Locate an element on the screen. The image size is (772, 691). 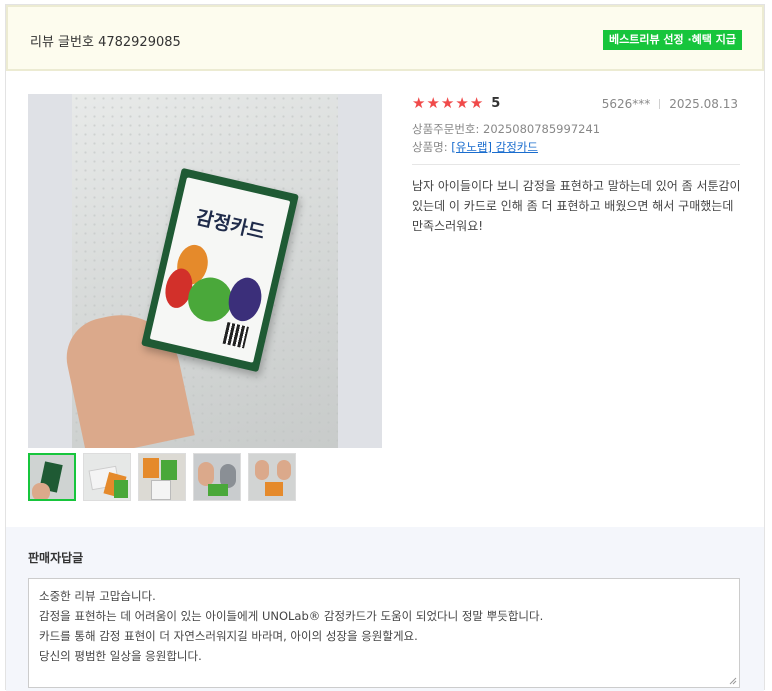
reviewer-id: 5626*** is located at coordinates (626, 104).